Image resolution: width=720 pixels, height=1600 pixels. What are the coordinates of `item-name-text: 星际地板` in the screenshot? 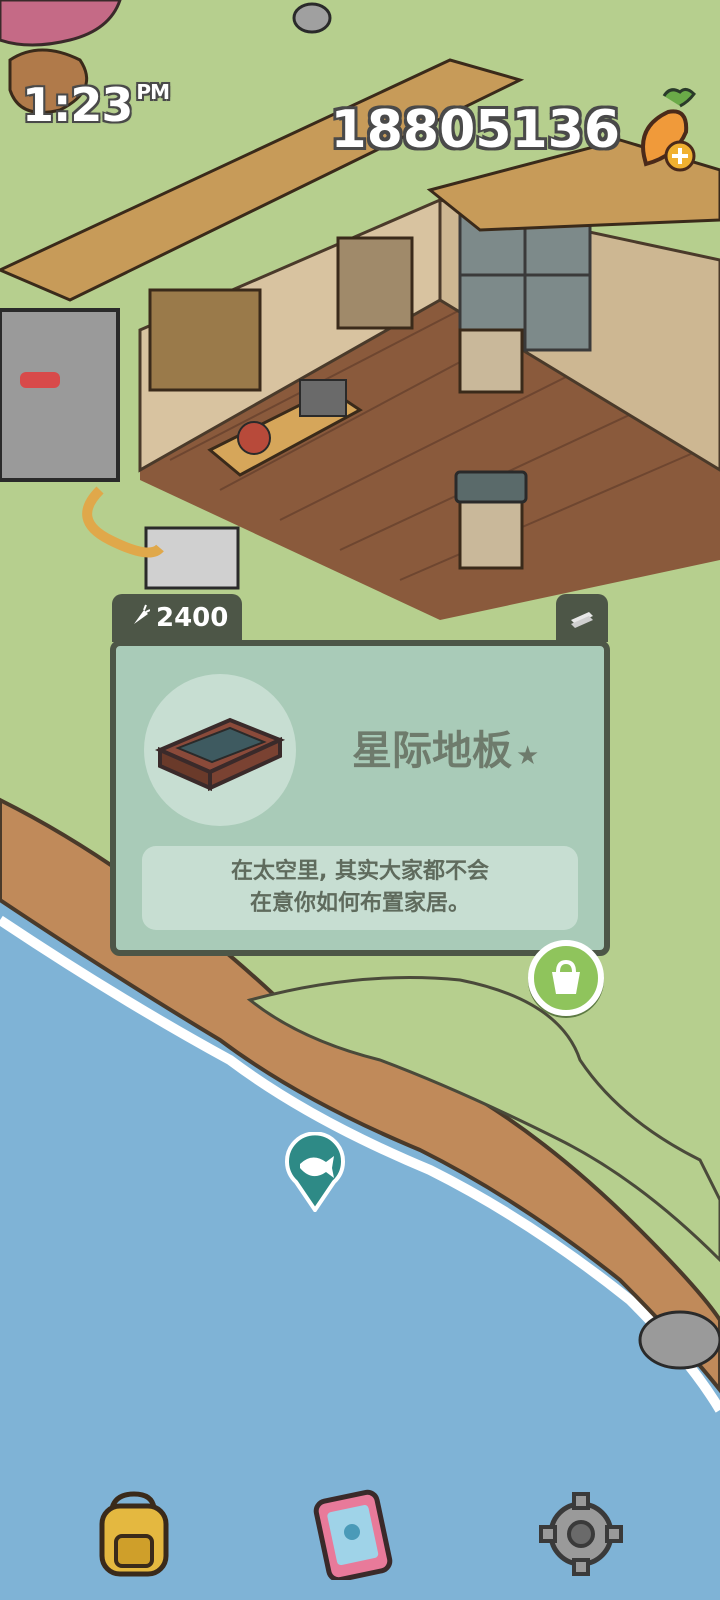 It's located at (432, 751).